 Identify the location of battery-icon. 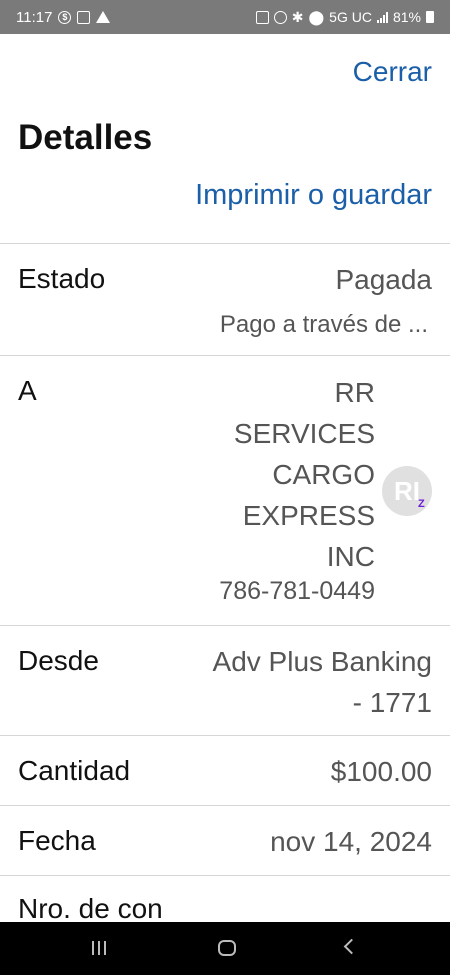
(430, 17).